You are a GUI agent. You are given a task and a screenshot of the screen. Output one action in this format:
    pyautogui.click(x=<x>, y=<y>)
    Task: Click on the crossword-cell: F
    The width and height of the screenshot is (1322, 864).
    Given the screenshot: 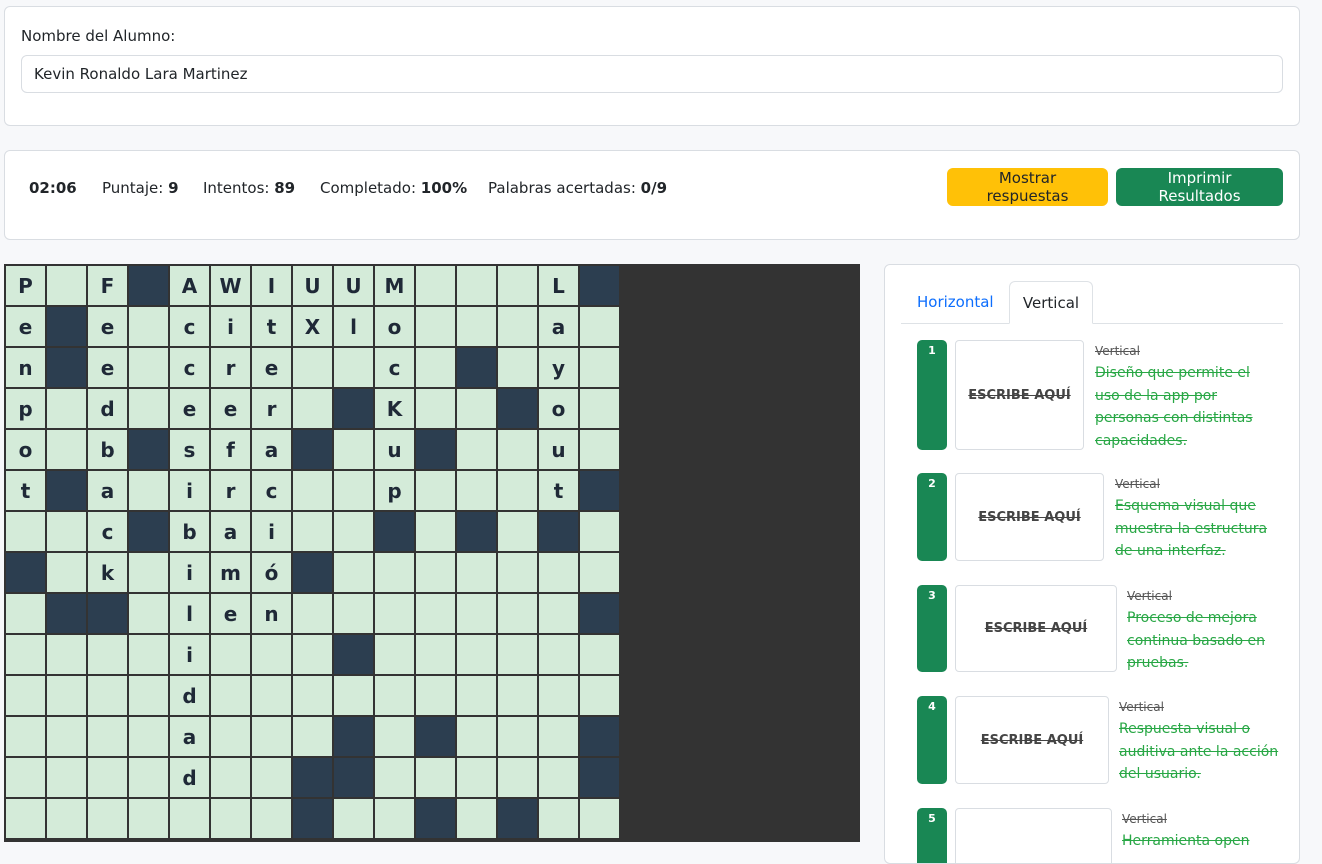 What is the action you would take?
    pyautogui.click(x=107, y=285)
    